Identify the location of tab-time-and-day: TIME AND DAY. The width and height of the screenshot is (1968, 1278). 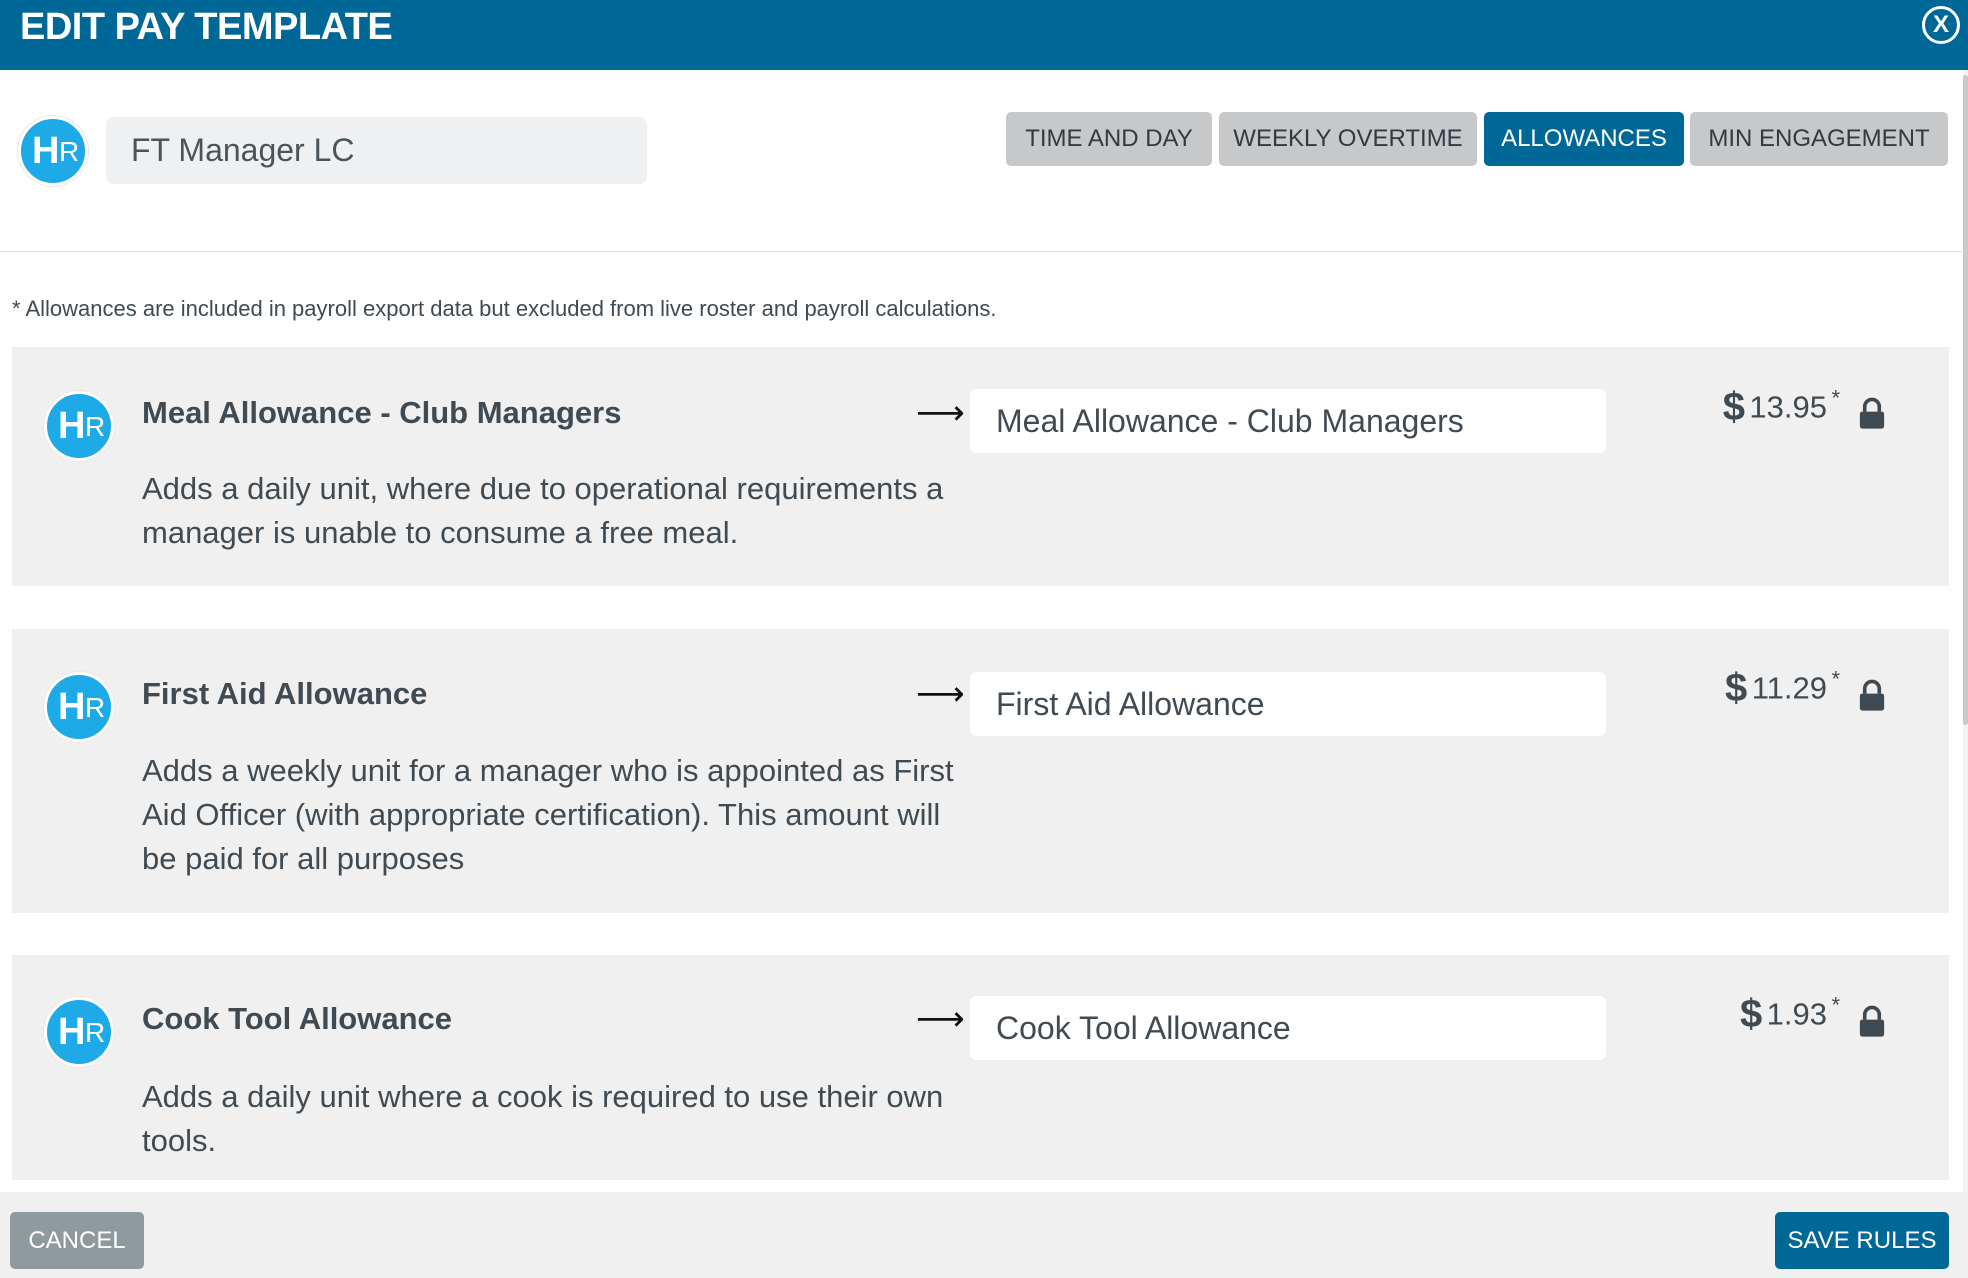
(1109, 139).